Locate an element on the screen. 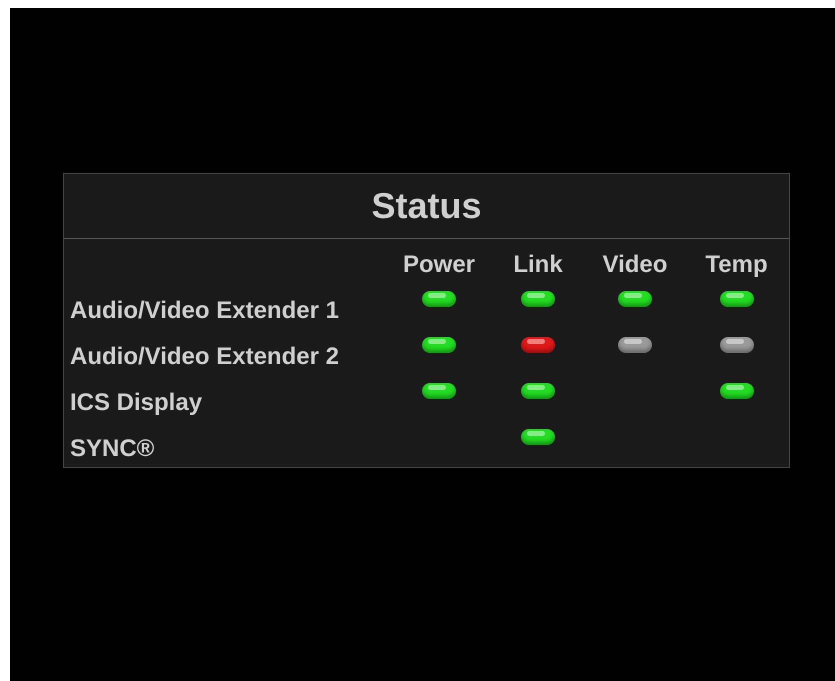 This screenshot has height=681, width=835. column-header: Video is located at coordinates (635, 263).